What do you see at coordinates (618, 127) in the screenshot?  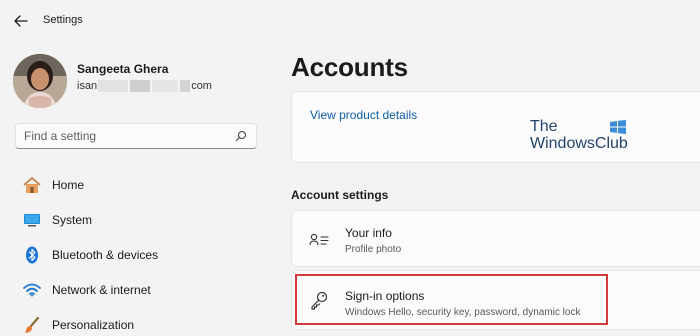 I see `windows-logo-icon` at bounding box center [618, 127].